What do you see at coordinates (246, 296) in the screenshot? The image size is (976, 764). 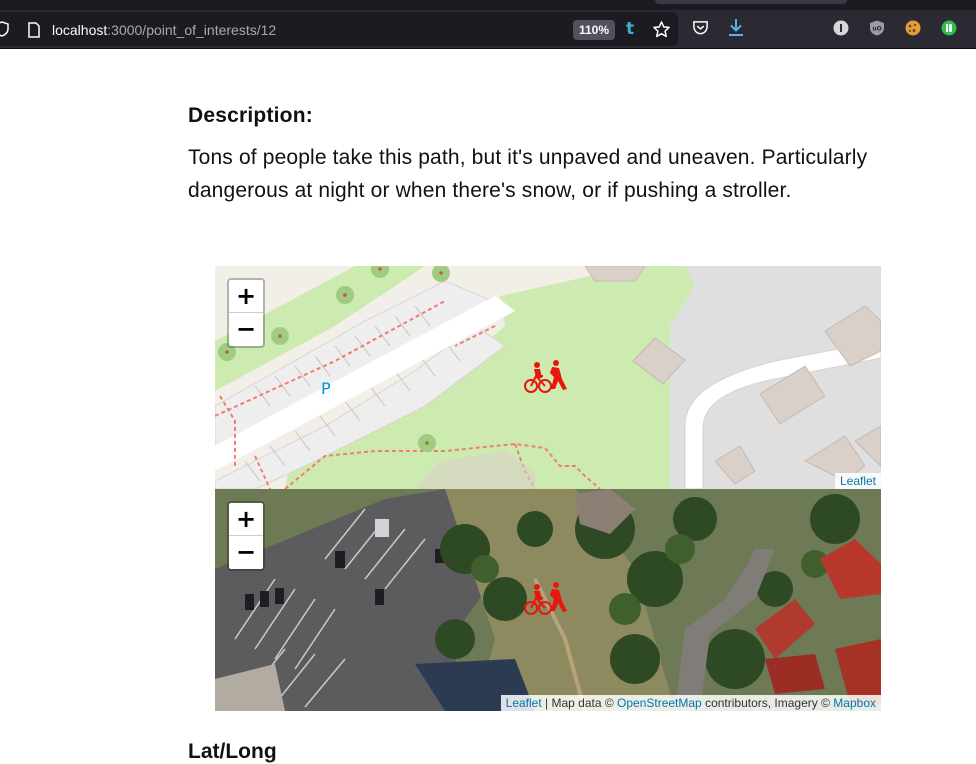 I see `street-zoom-in-button: +` at bounding box center [246, 296].